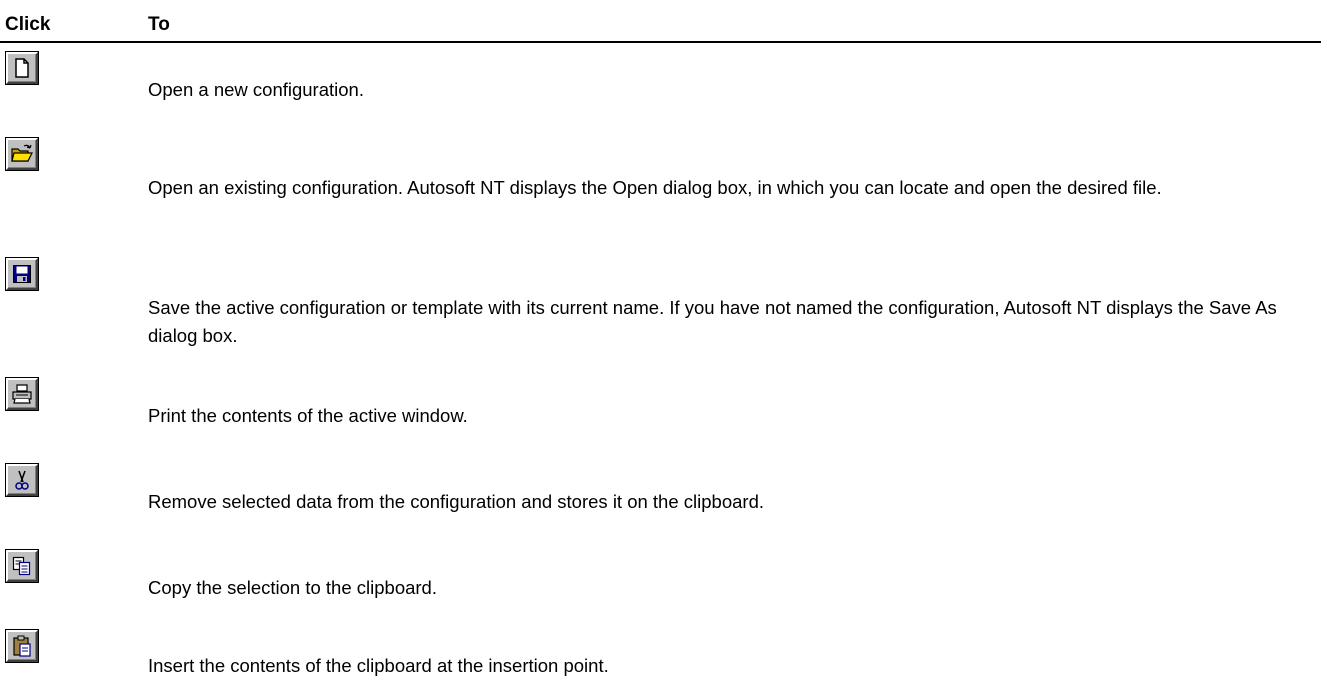 The height and width of the screenshot is (680, 1321). What do you see at coordinates (660, 408) in the screenshot?
I see `table-row: Print the contents of the active window.` at bounding box center [660, 408].